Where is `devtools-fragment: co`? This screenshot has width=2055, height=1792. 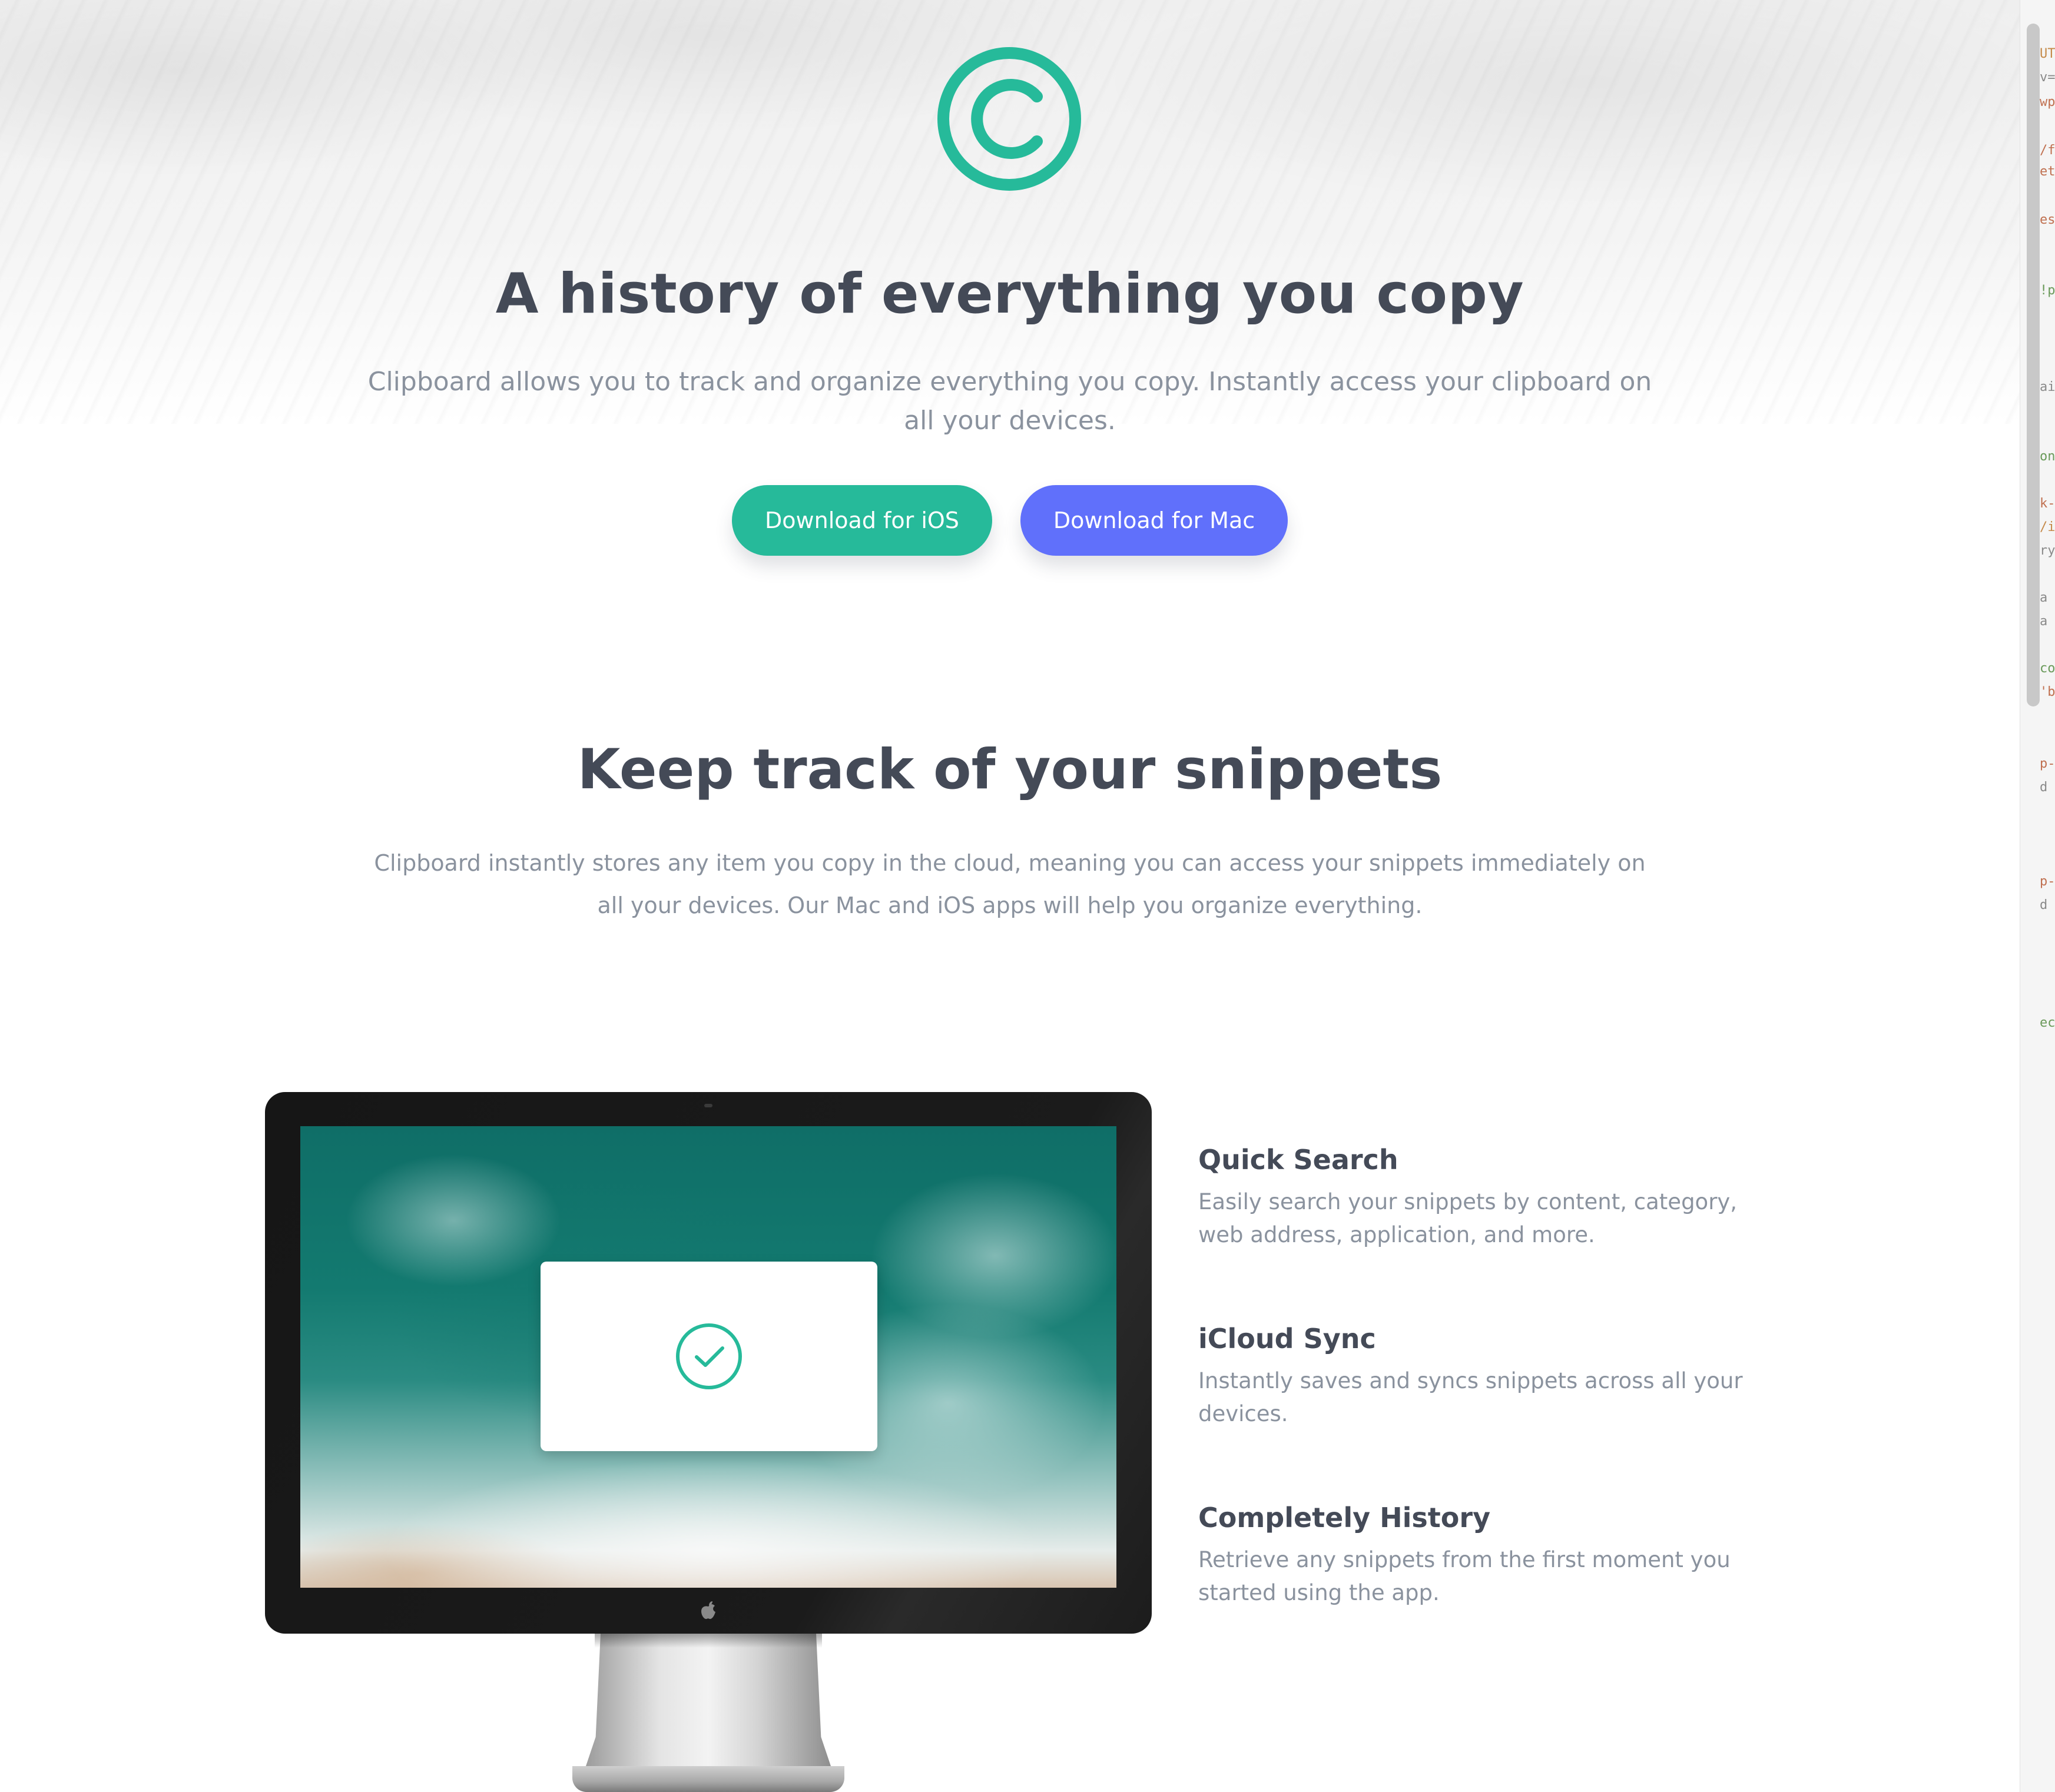
devtools-fragment: co is located at coordinates (2047, 668).